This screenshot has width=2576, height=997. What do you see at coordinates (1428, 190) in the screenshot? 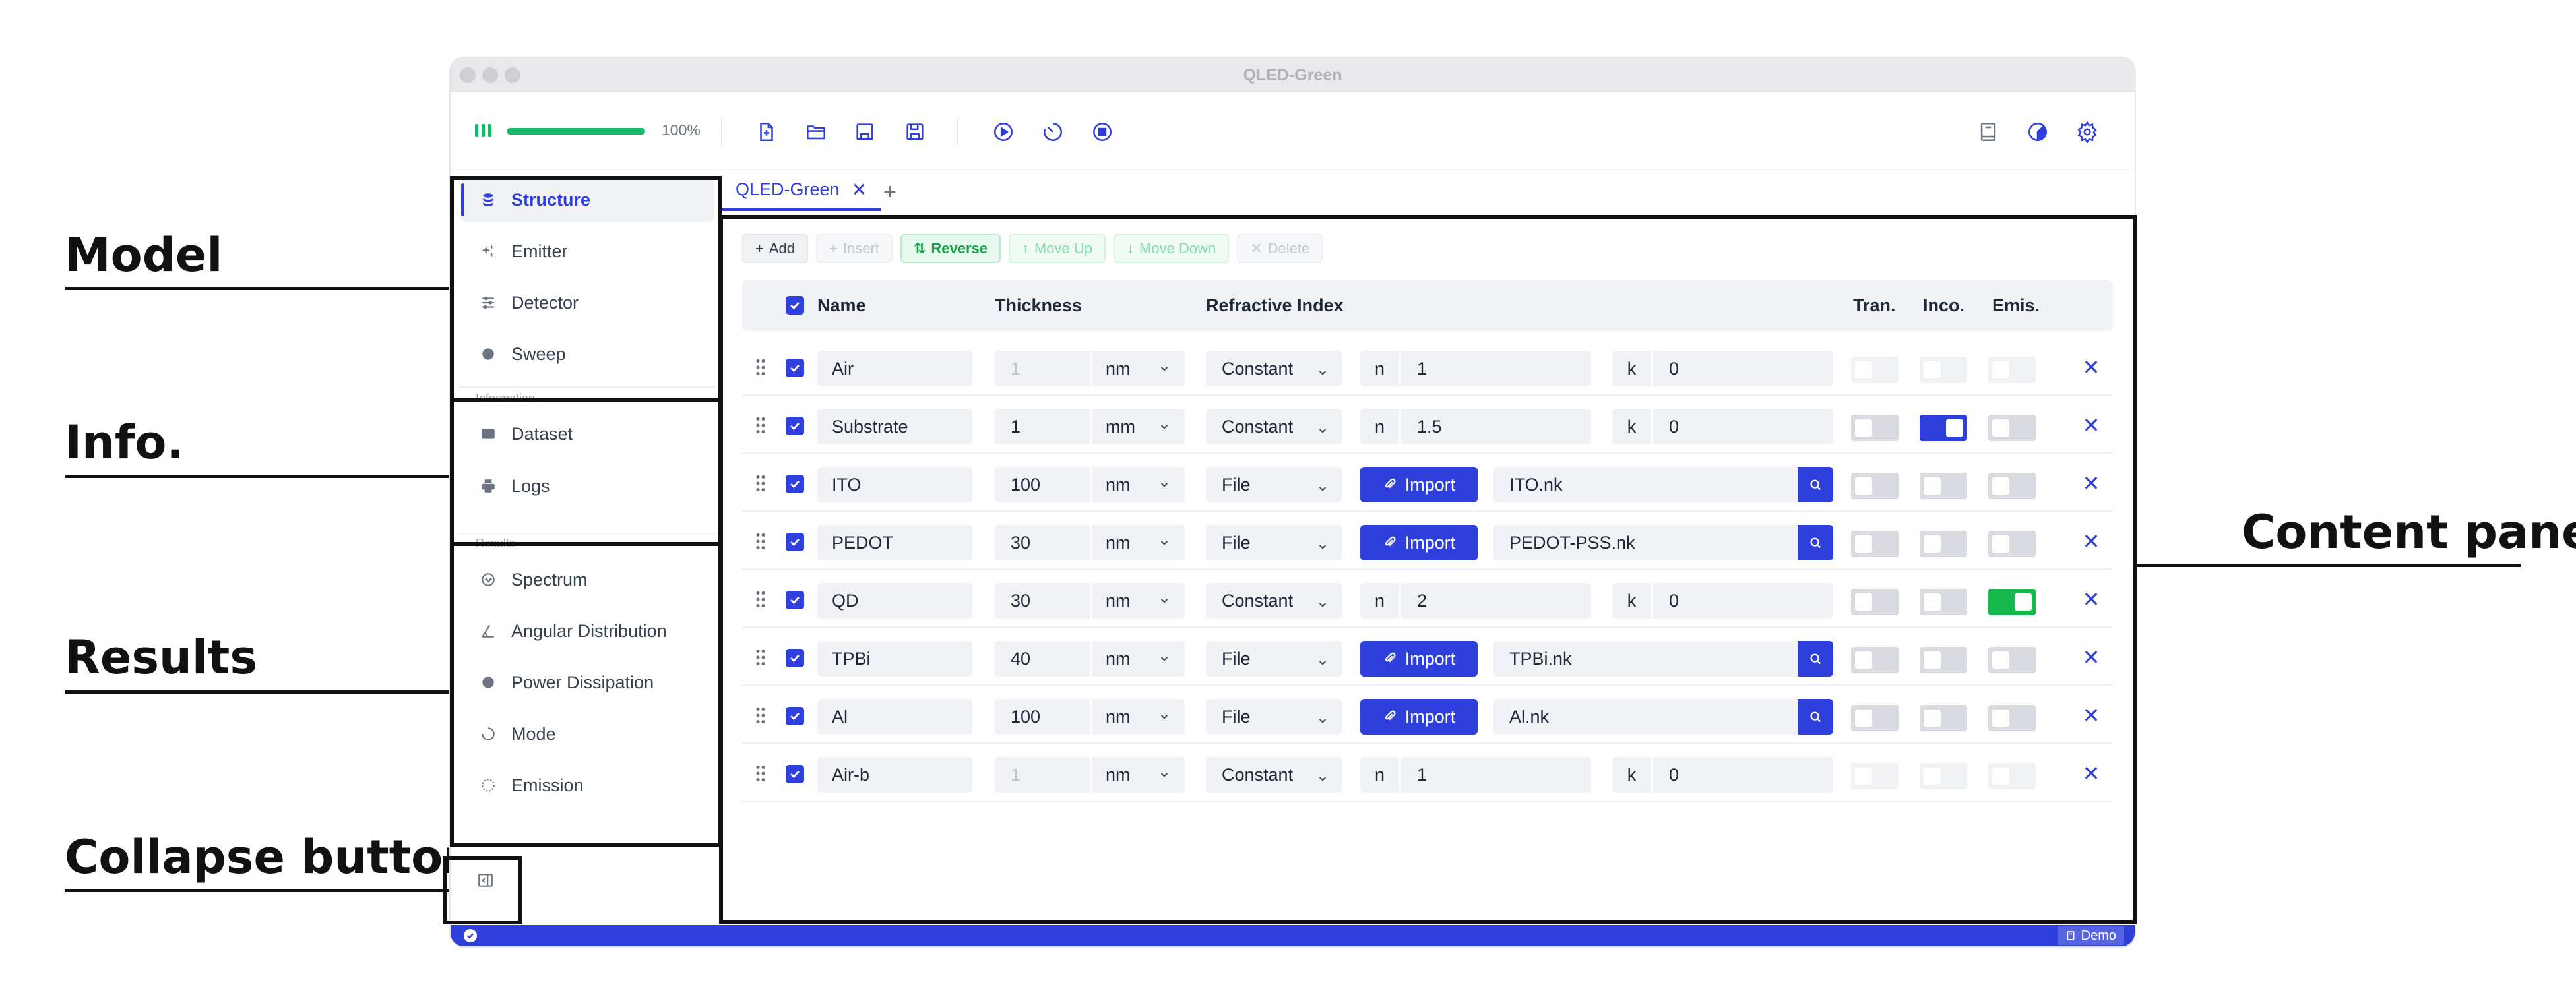
I see `tab-bar: QLED-Green ✕ +` at bounding box center [1428, 190].